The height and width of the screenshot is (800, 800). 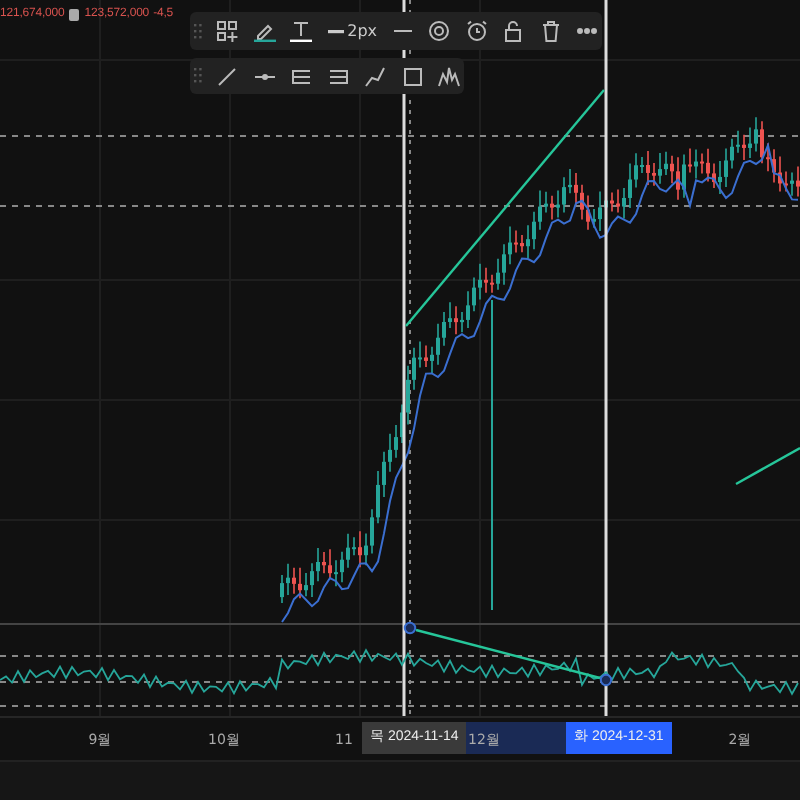 I want to click on rectangle-icon, so click(x=412, y=76).